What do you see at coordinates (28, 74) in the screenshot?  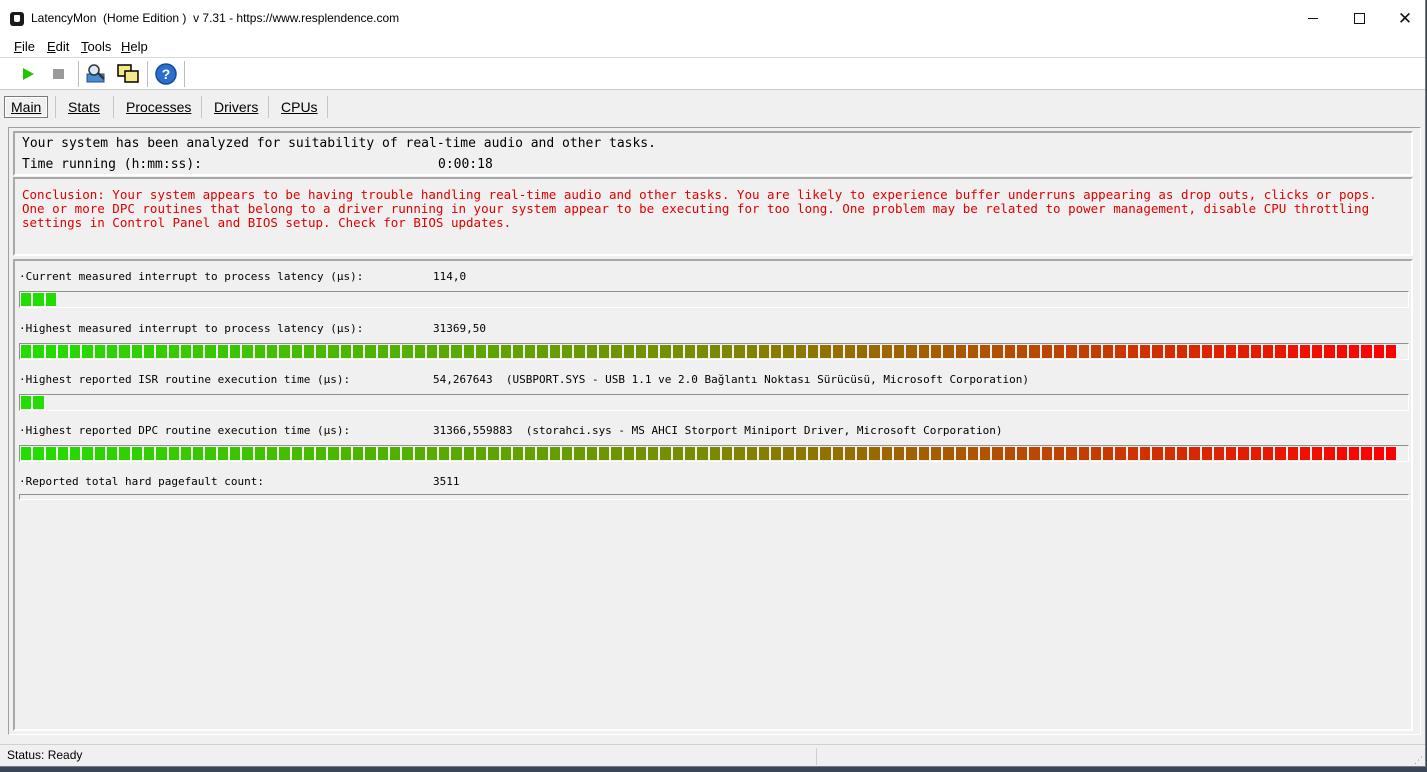 I see `start-button` at bounding box center [28, 74].